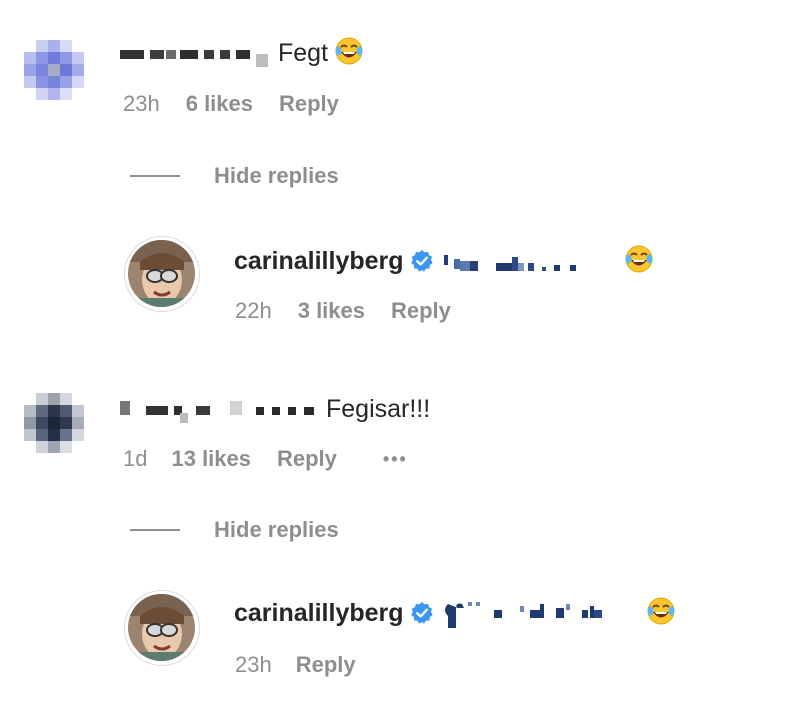 The width and height of the screenshot is (800, 718). What do you see at coordinates (395, 459) in the screenshot?
I see `more-options-icon: •••` at bounding box center [395, 459].